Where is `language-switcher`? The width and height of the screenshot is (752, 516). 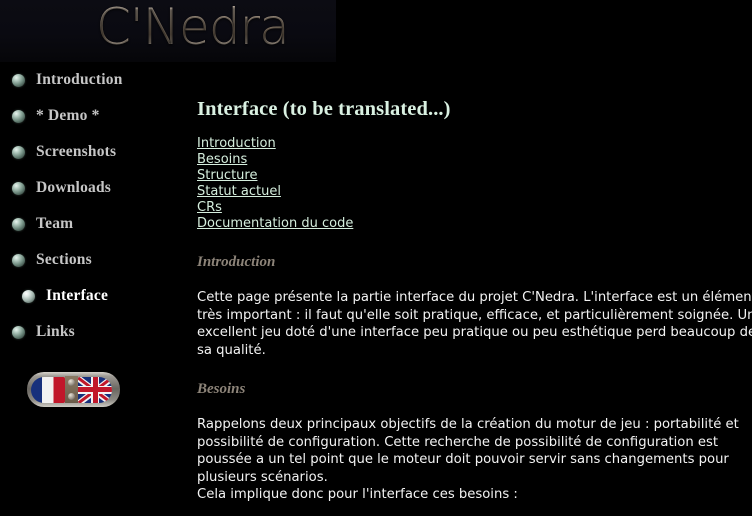 language-switcher is located at coordinates (73, 389).